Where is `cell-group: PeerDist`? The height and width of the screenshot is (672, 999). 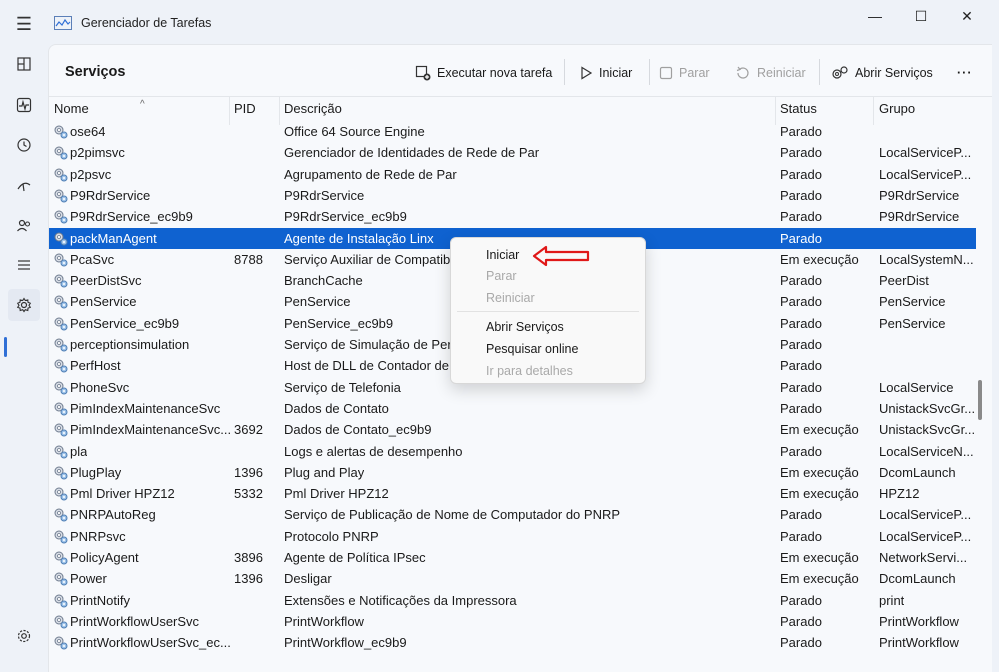
cell-group: PeerDist is located at coordinates (904, 281).